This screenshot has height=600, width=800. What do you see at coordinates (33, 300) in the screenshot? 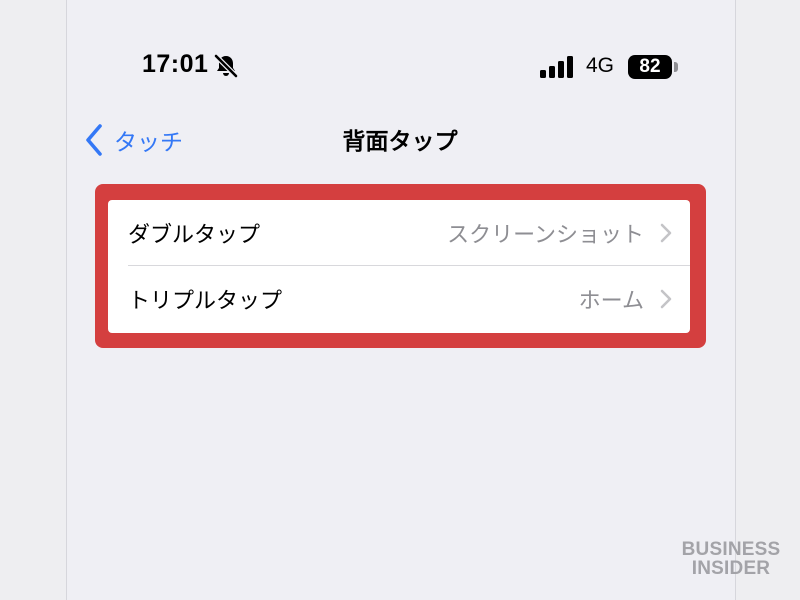
I see `background-left` at bounding box center [33, 300].